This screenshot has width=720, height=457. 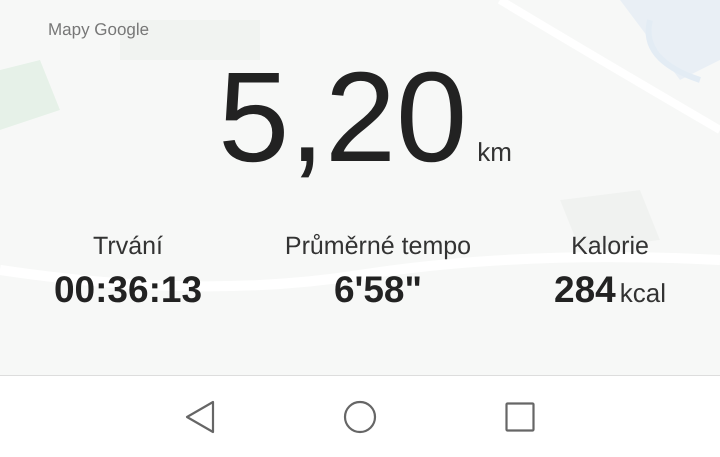 What do you see at coordinates (494, 152) in the screenshot?
I see `distance-unit: km` at bounding box center [494, 152].